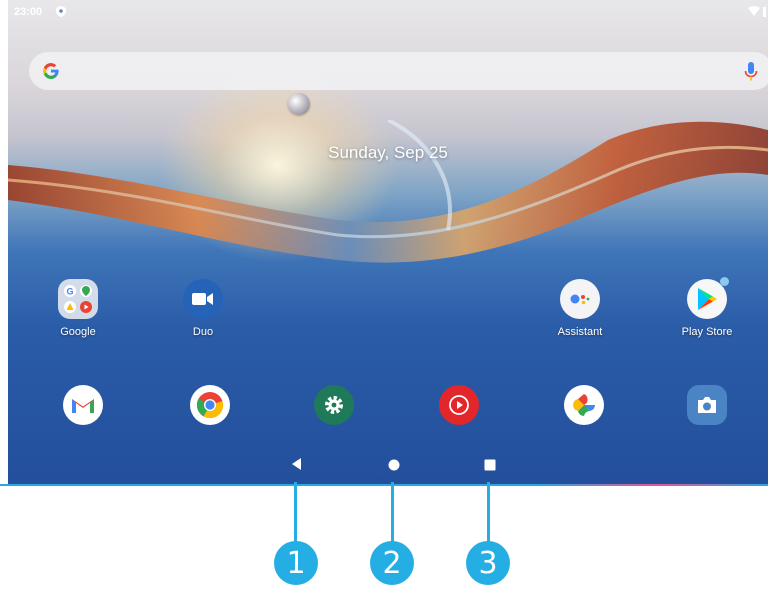  What do you see at coordinates (69, 292) in the screenshot?
I see `svg-text: G` at bounding box center [69, 292].